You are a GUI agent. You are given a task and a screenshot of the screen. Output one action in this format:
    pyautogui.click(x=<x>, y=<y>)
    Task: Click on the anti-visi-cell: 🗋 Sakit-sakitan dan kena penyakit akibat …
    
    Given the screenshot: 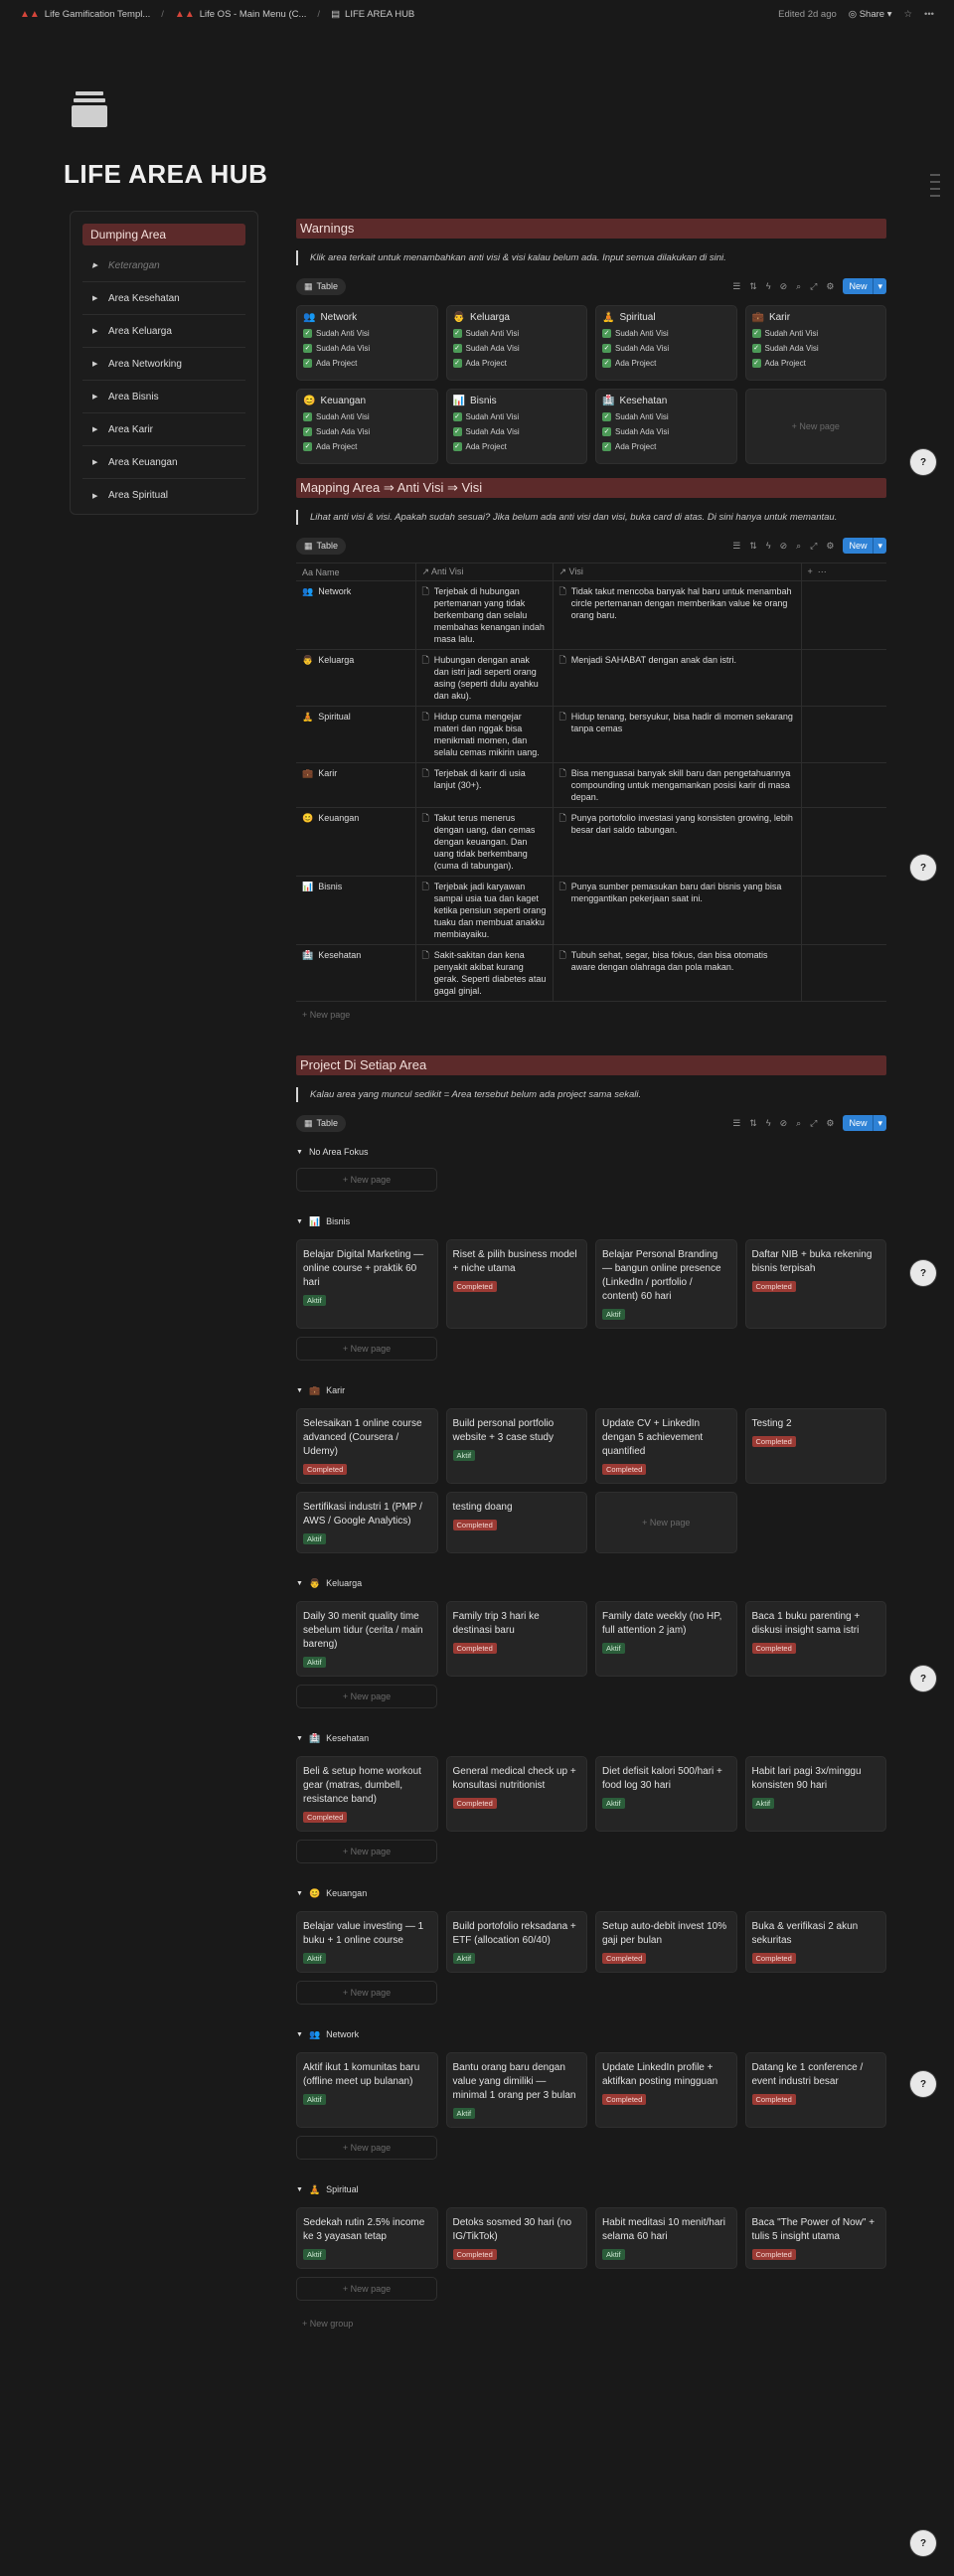 What is the action you would take?
    pyautogui.click(x=483, y=973)
    